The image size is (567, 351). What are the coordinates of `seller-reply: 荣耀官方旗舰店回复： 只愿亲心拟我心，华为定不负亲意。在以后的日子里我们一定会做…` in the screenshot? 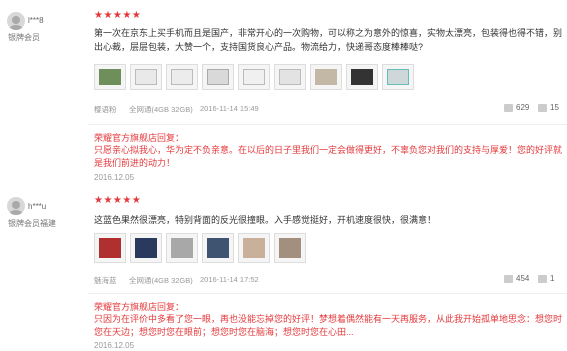 It's located at (327, 153).